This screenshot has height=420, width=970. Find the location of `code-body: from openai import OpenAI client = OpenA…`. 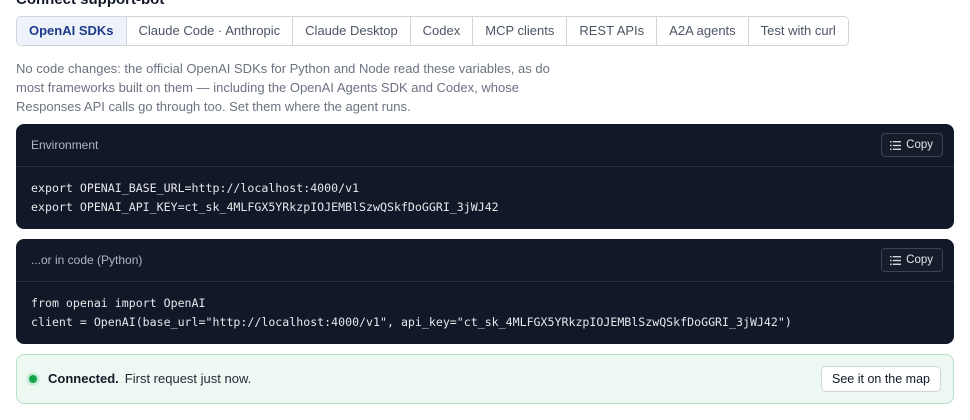

code-body: from openai import OpenAI client = OpenA… is located at coordinates (485, 307).